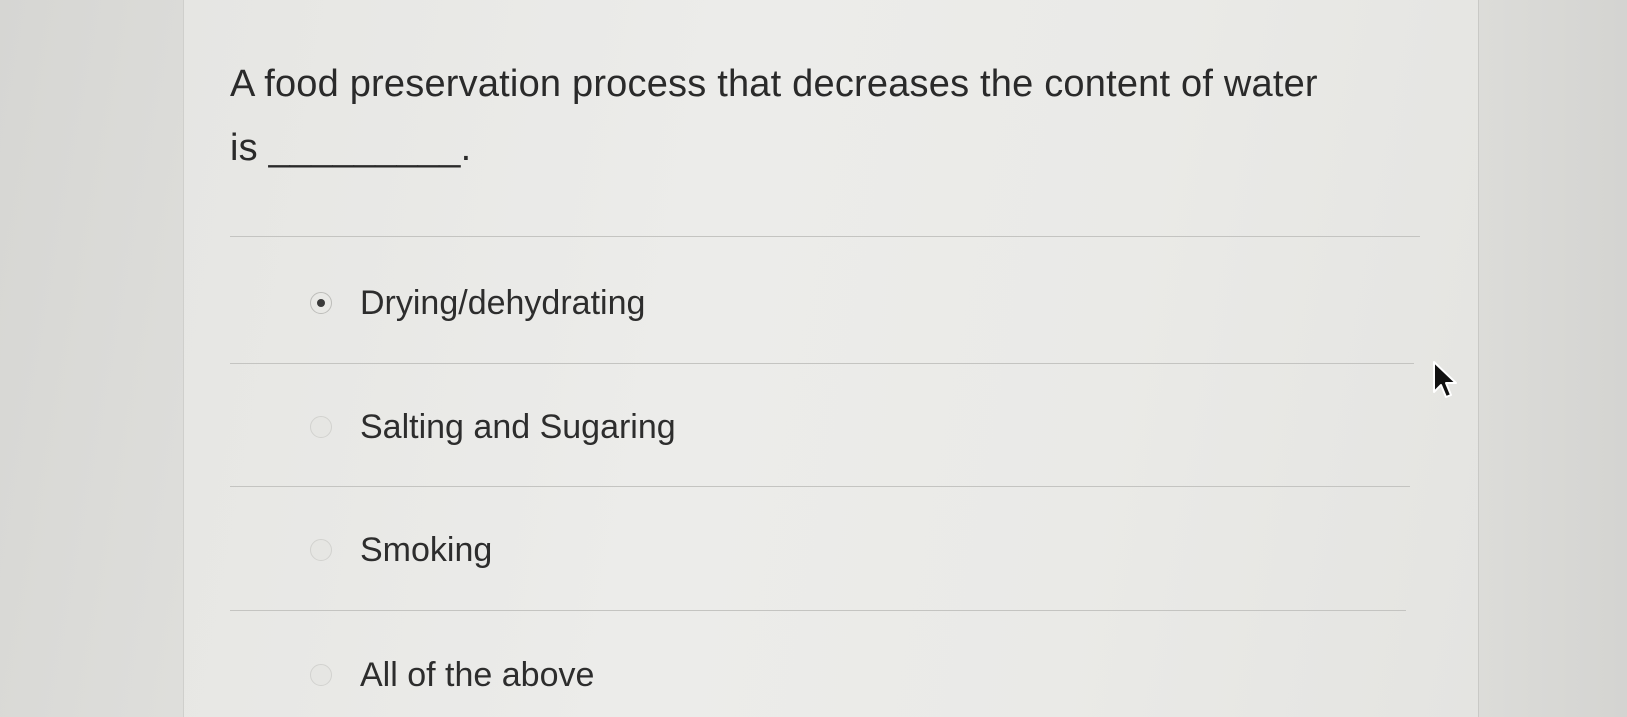 This screenshot has width=1627, height=717. I want to click on mouse-pointer-icon, so click(1445, 379).